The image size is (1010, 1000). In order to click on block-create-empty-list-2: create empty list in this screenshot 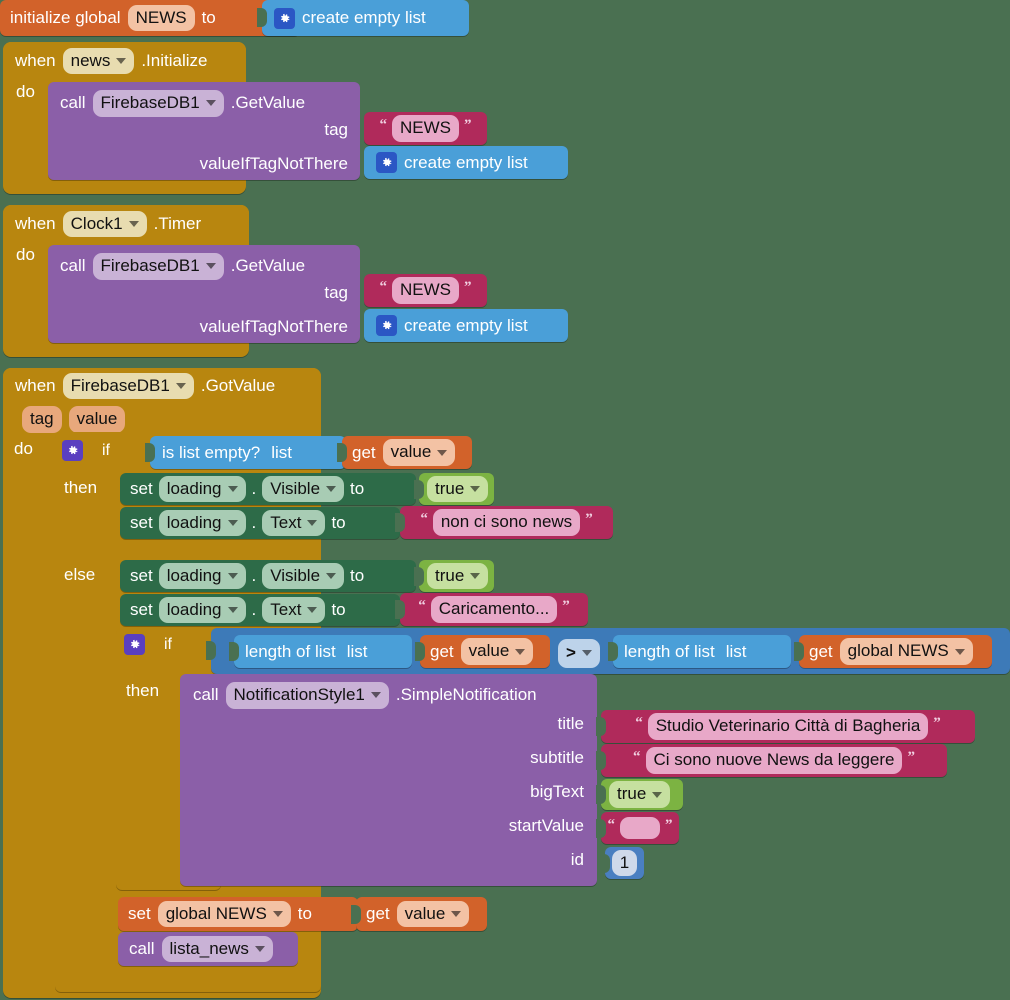, I will do `click(466, 162)`.